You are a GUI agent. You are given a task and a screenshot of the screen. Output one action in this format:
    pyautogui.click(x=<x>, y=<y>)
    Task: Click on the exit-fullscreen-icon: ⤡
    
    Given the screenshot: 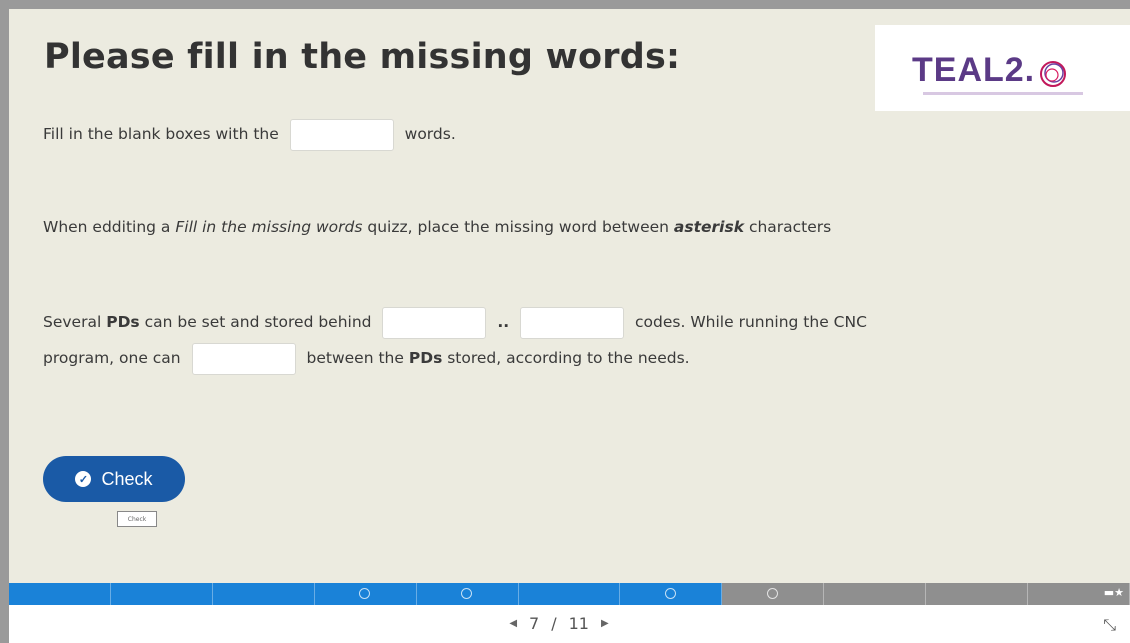 What is the action you would take?
    pyautogui.click(x=1109, y=625)
    